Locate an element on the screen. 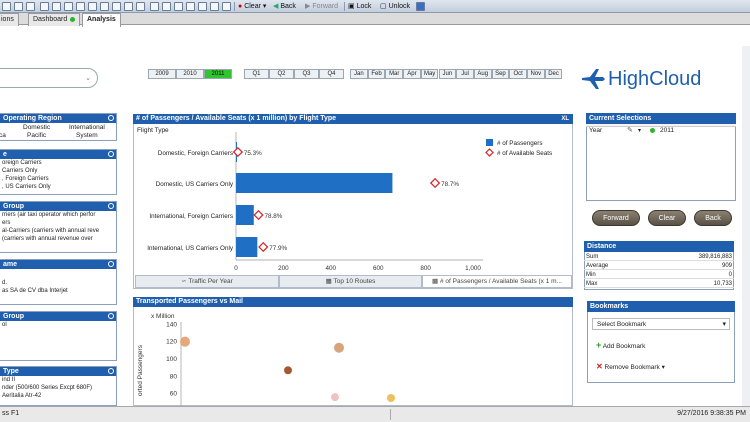  arrow-icon is located at coordinates (140, 6).